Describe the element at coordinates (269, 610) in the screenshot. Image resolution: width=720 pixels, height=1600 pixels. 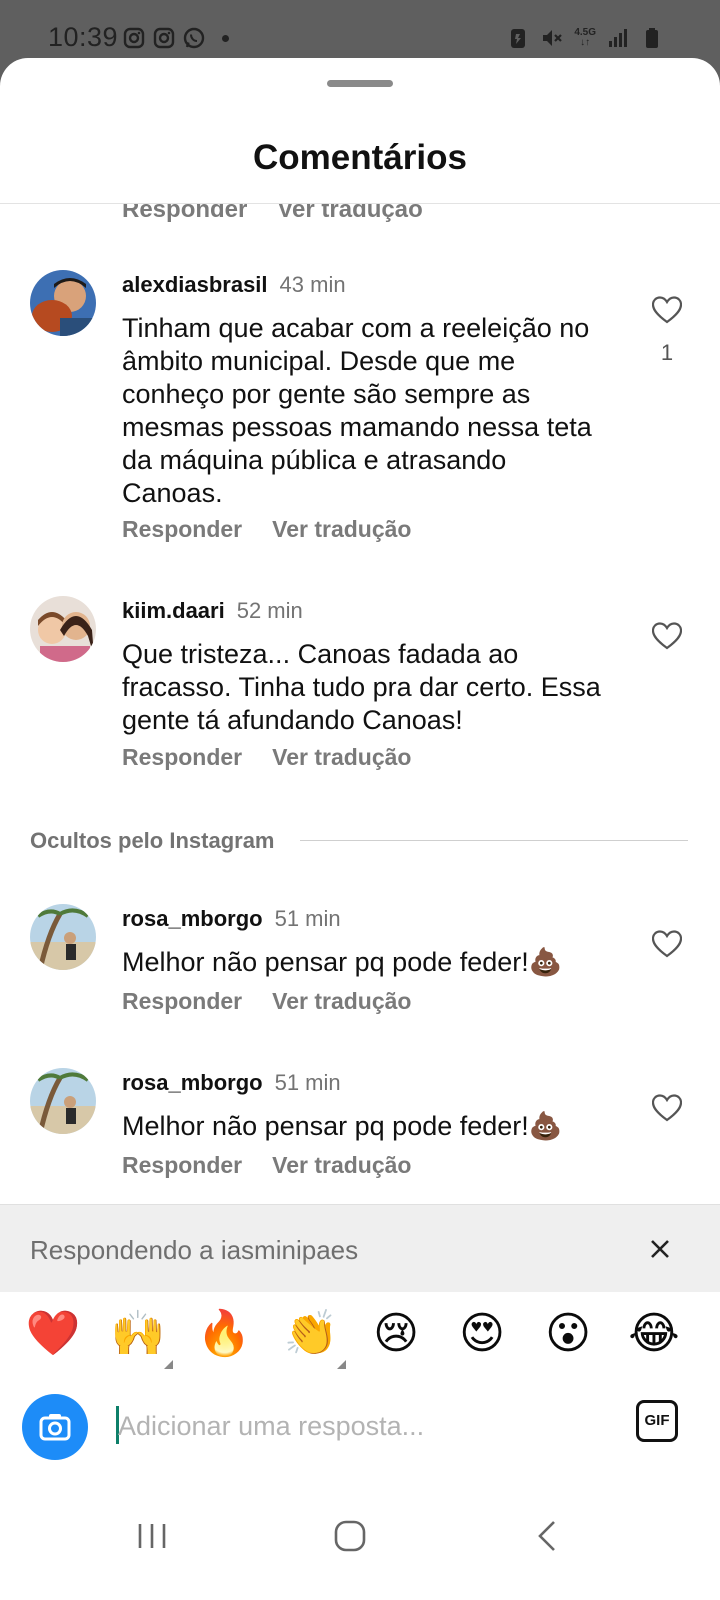
I see `comment-time: 52 min` at that location.